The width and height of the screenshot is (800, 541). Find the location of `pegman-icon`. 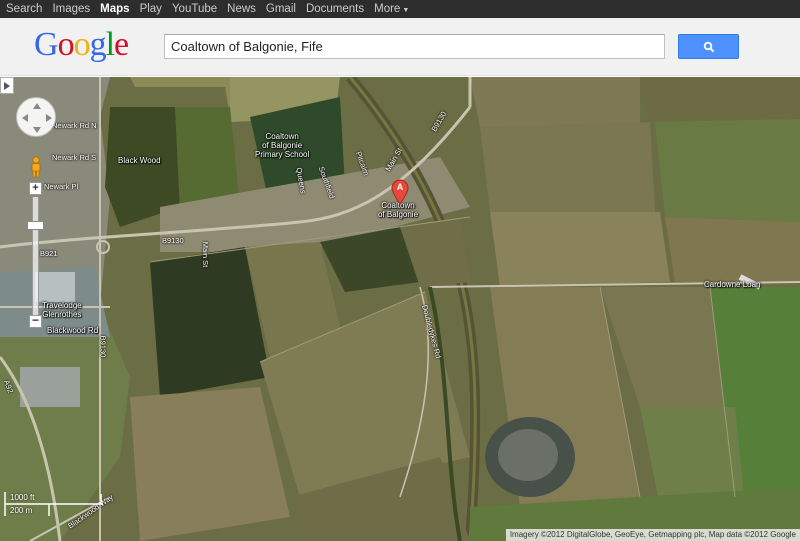

pegman-icon is located at coordinates (36, 167).